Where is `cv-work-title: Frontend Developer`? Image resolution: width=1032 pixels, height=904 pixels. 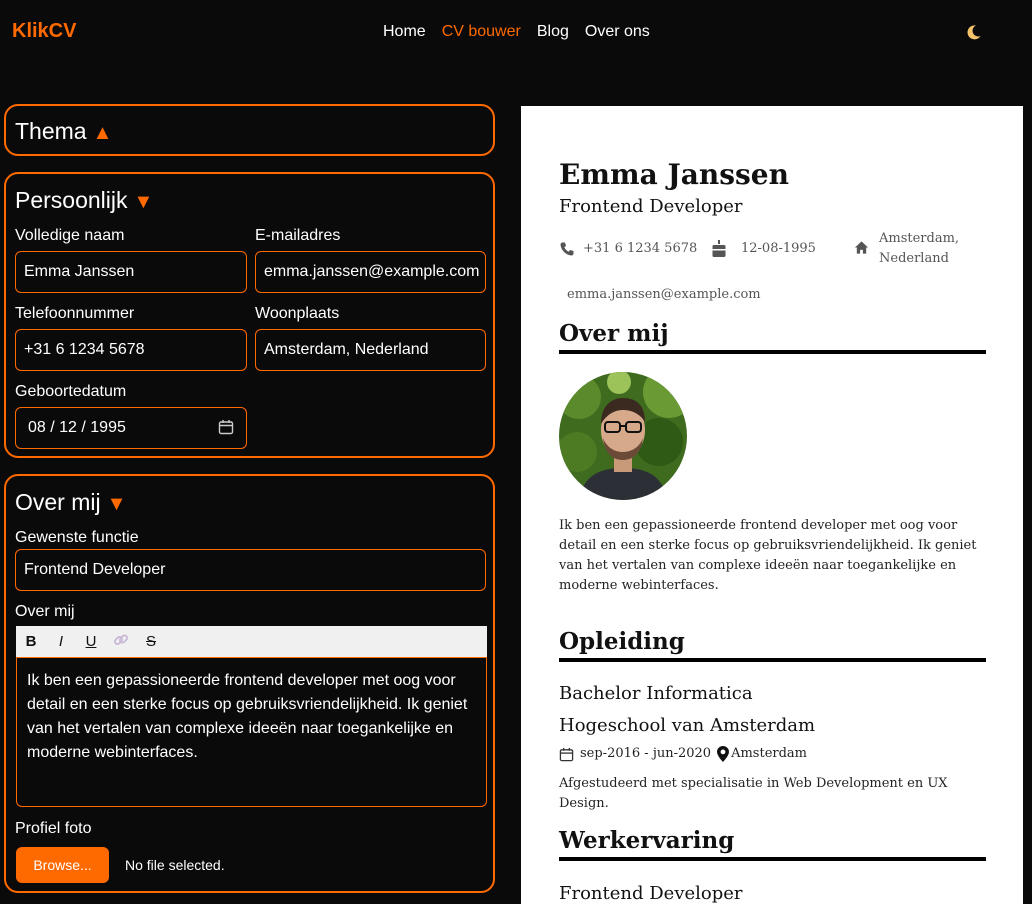
cv-work-title: Frontend Developer is located at coordinates (651, 893).